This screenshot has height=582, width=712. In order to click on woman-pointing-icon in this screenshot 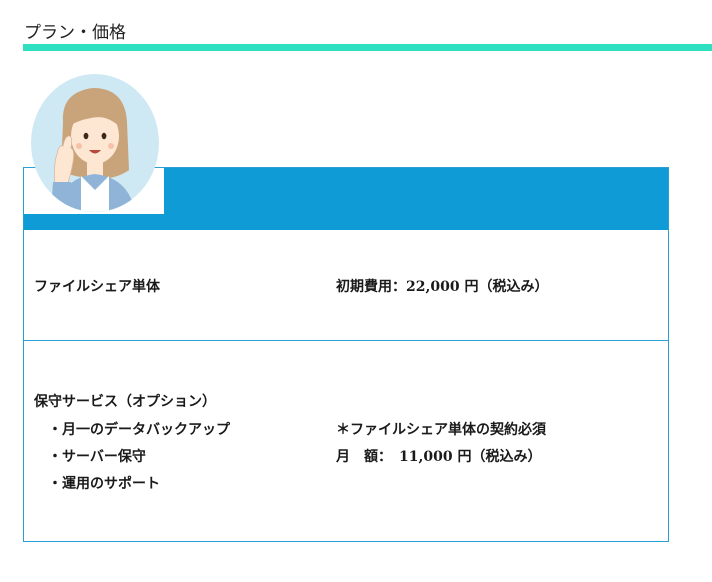, I will do `click(93, 150)`.